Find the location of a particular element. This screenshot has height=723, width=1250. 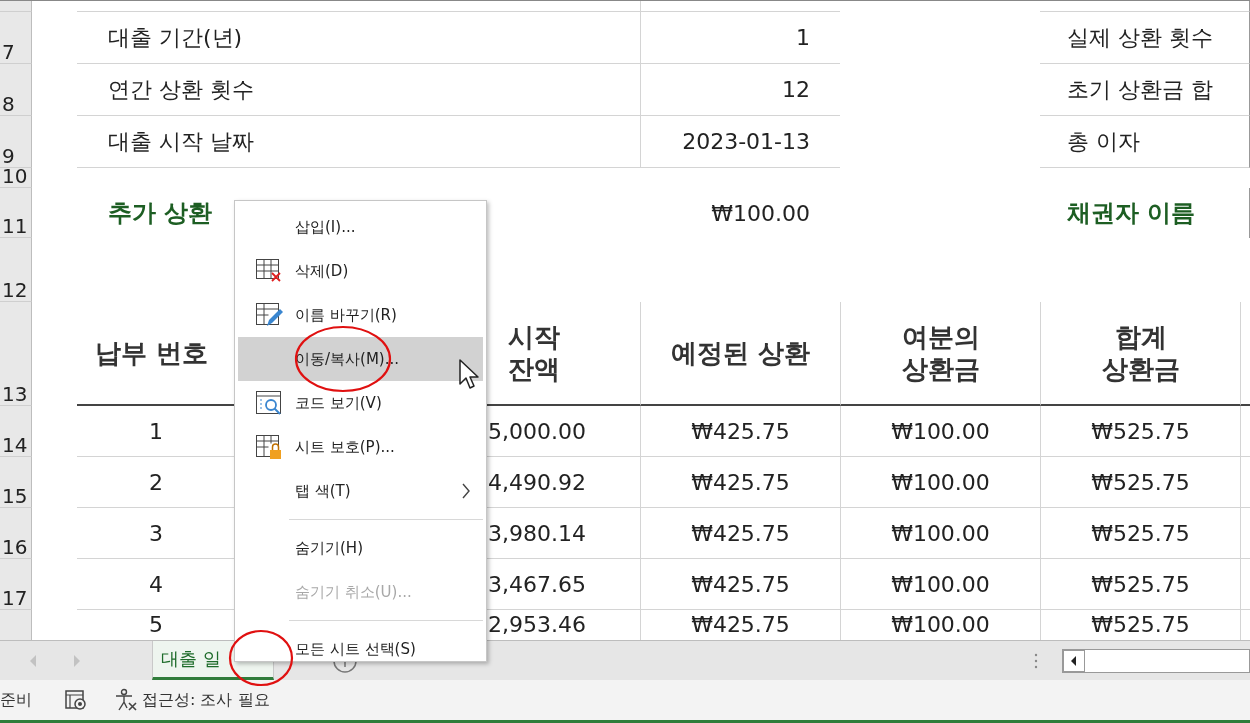

section-title: 추가 상환 is located at coordinates (160, 213).